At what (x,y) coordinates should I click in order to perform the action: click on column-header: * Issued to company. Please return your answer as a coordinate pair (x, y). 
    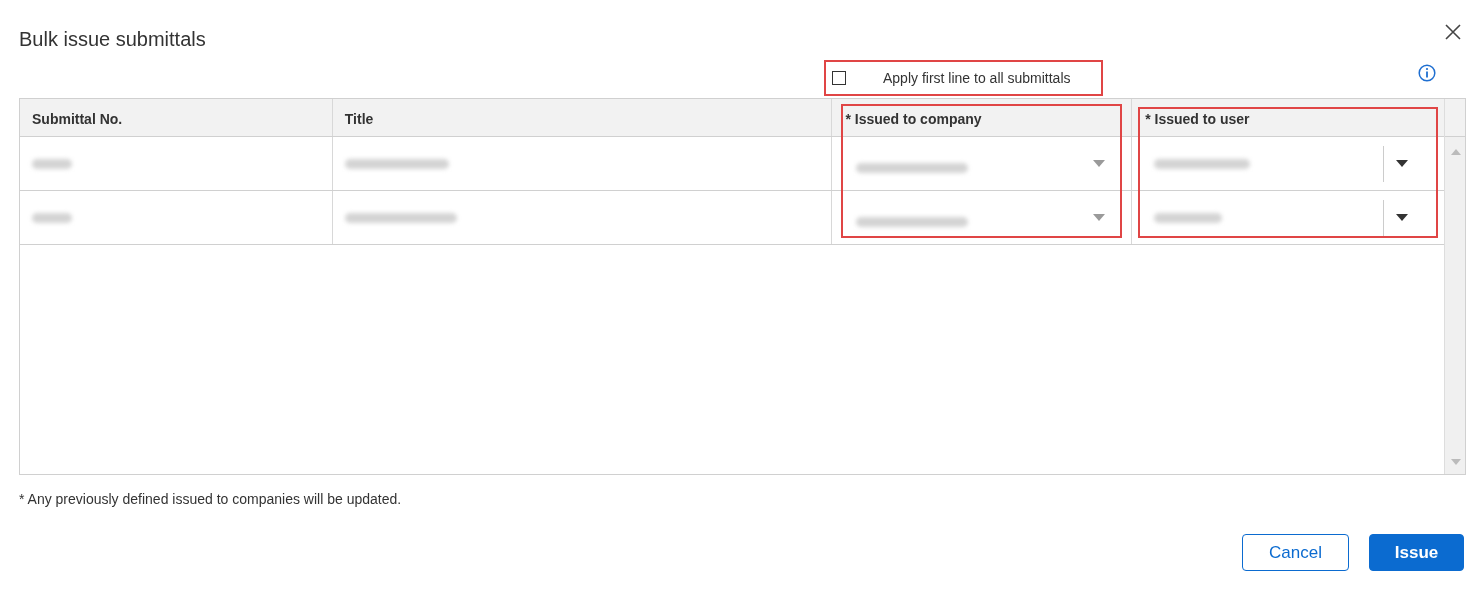
    Looking at the image, I should click on (982, 117).